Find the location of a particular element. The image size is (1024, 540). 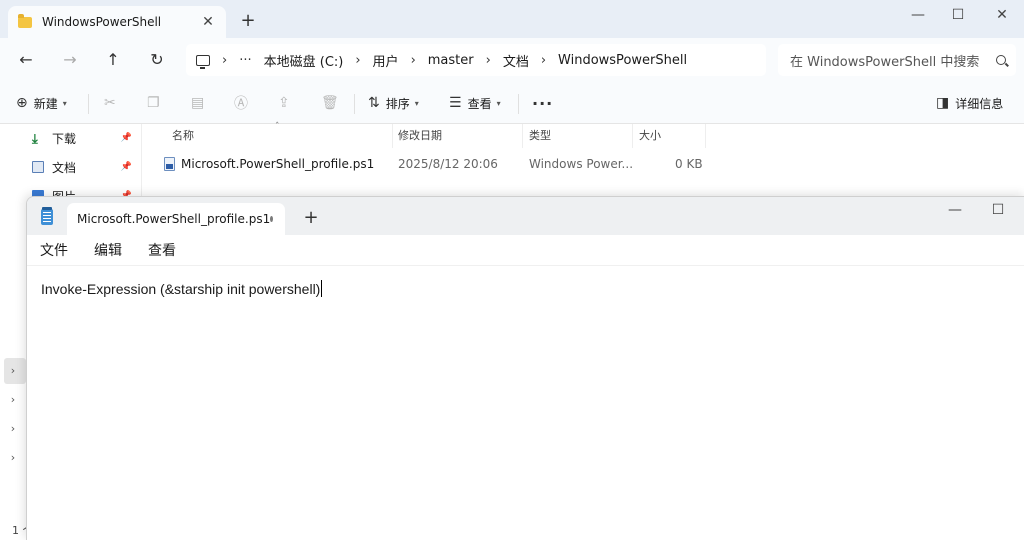

explorer-tab: WindowsPowerShell ✕ is located at coordinates (117, 22).